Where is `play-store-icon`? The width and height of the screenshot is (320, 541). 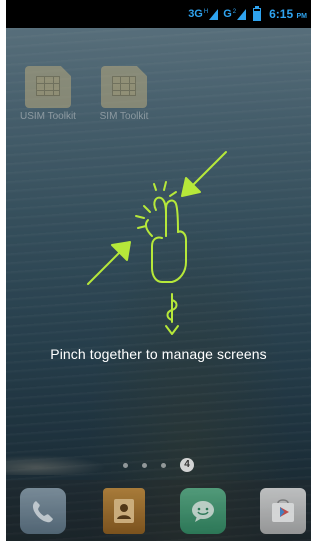
play-store-icon is located at coordinates (283, 510).